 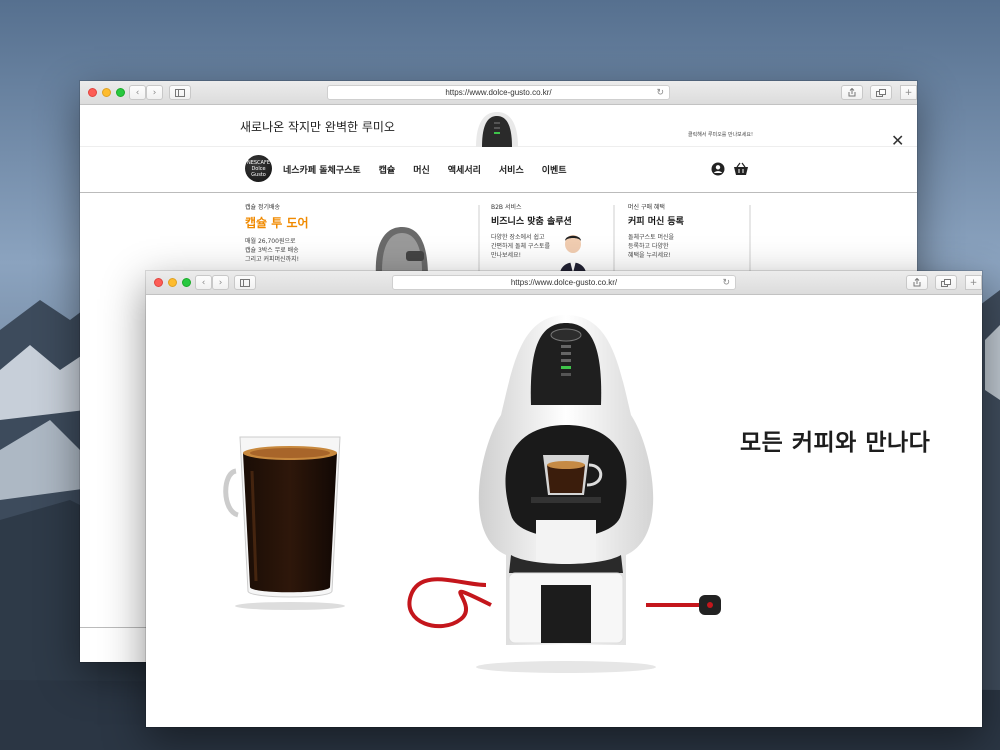 What do you see at coordinates (322, 169) in the screenshot?
I see `nav-item-brand: 네스카페 돌체구스토` at bounding box center [322, 169].